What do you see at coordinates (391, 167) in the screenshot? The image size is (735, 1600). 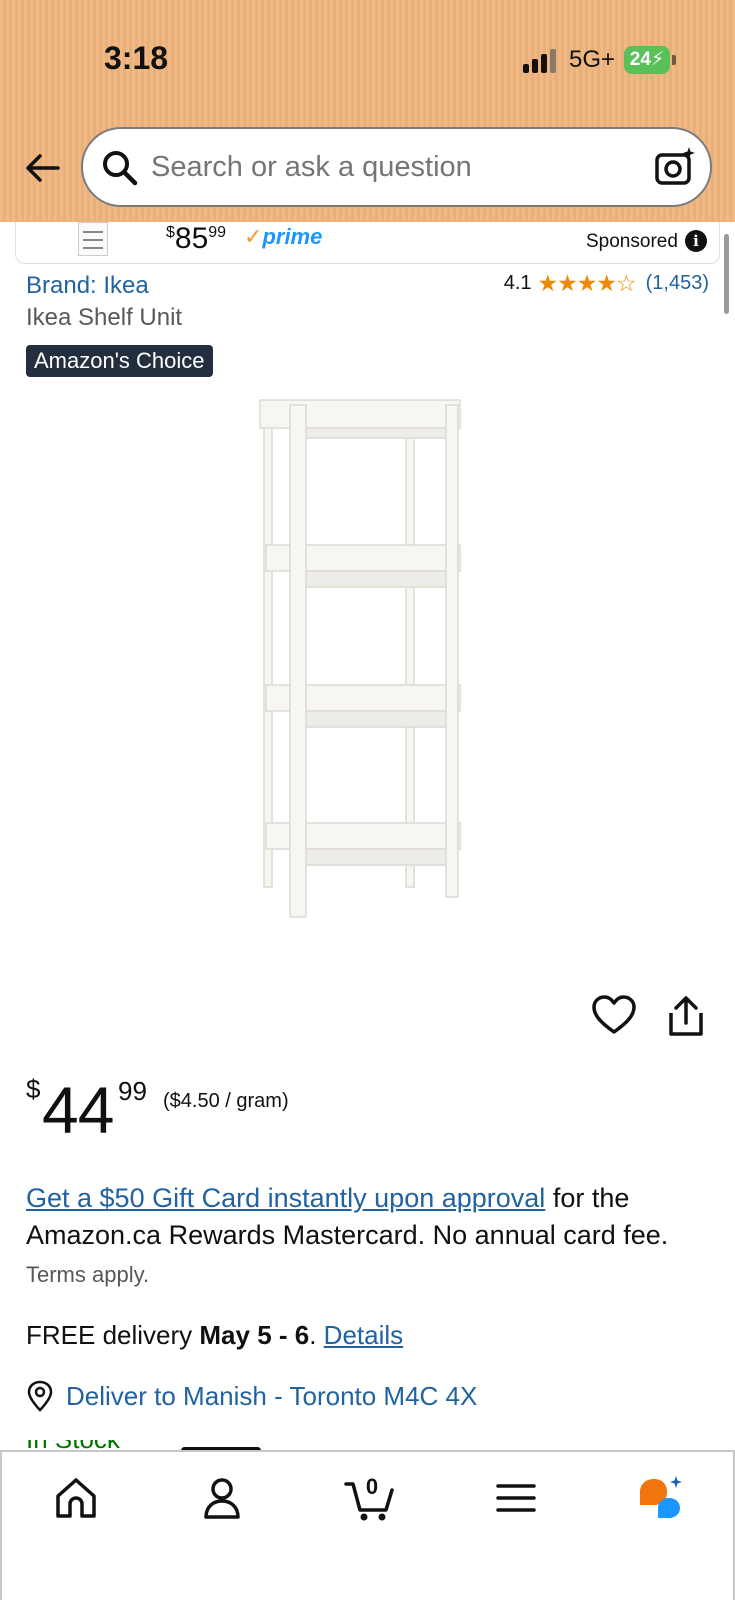 I see `search-input` at bounding box center [391, 167].